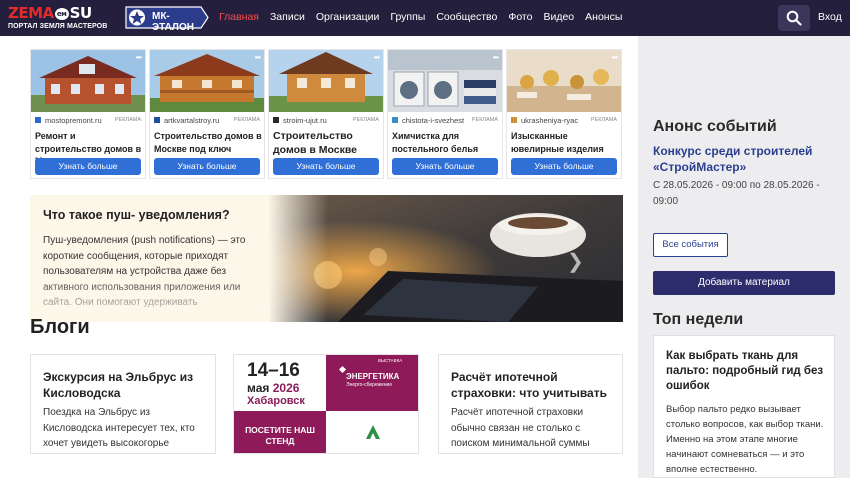 Image resolution: width=850 pixels, height=478 pixels. I want to click on announcements-heading: Анонс событий, so click(715, 126).